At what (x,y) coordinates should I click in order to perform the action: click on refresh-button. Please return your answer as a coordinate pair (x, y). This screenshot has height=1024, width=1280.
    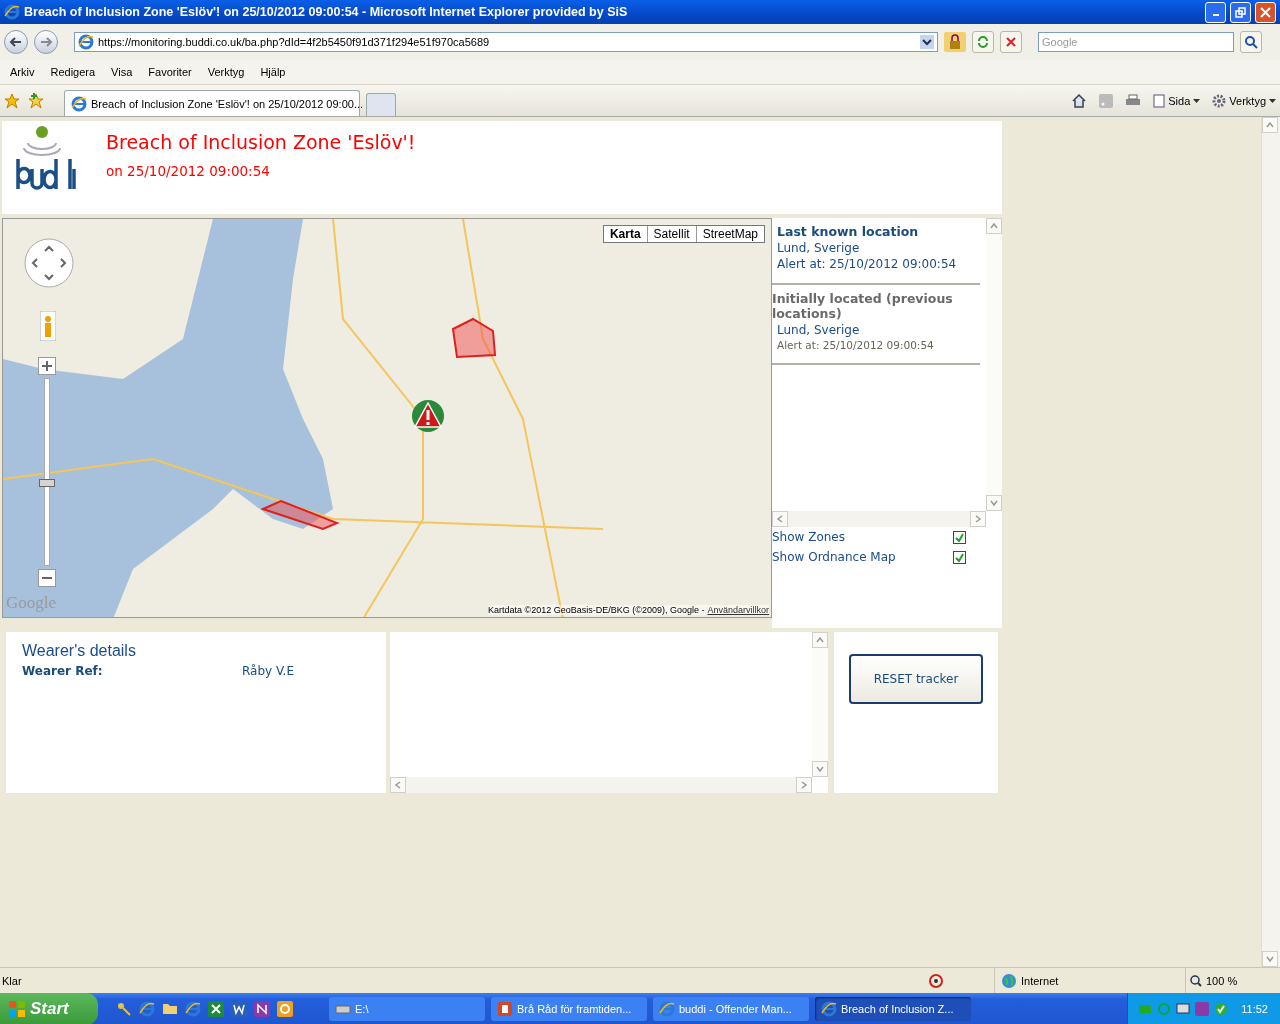
    Looking at the image, I should click on (983, 42).